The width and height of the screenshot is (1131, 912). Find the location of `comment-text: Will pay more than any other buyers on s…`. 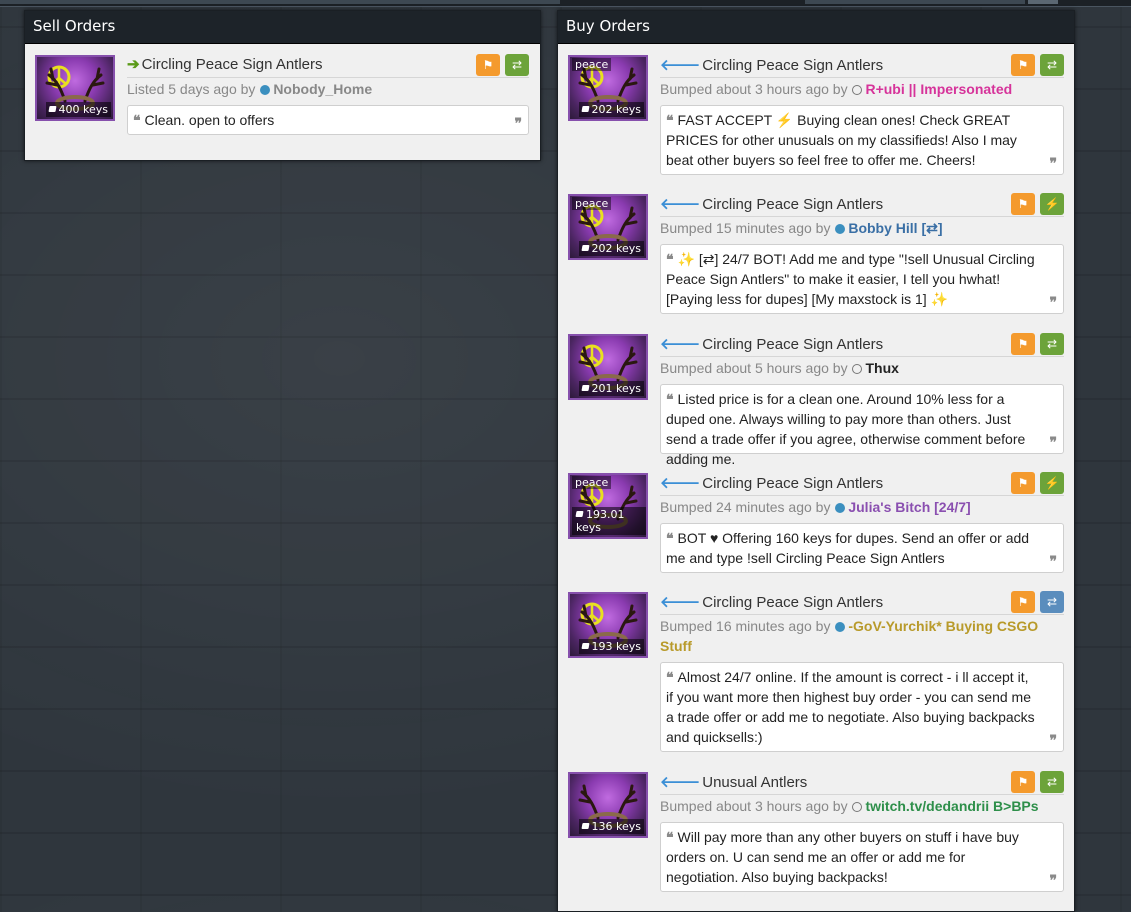

comment-text: Will pay more than any other buyers on s… is located at coordinates (842, 857).